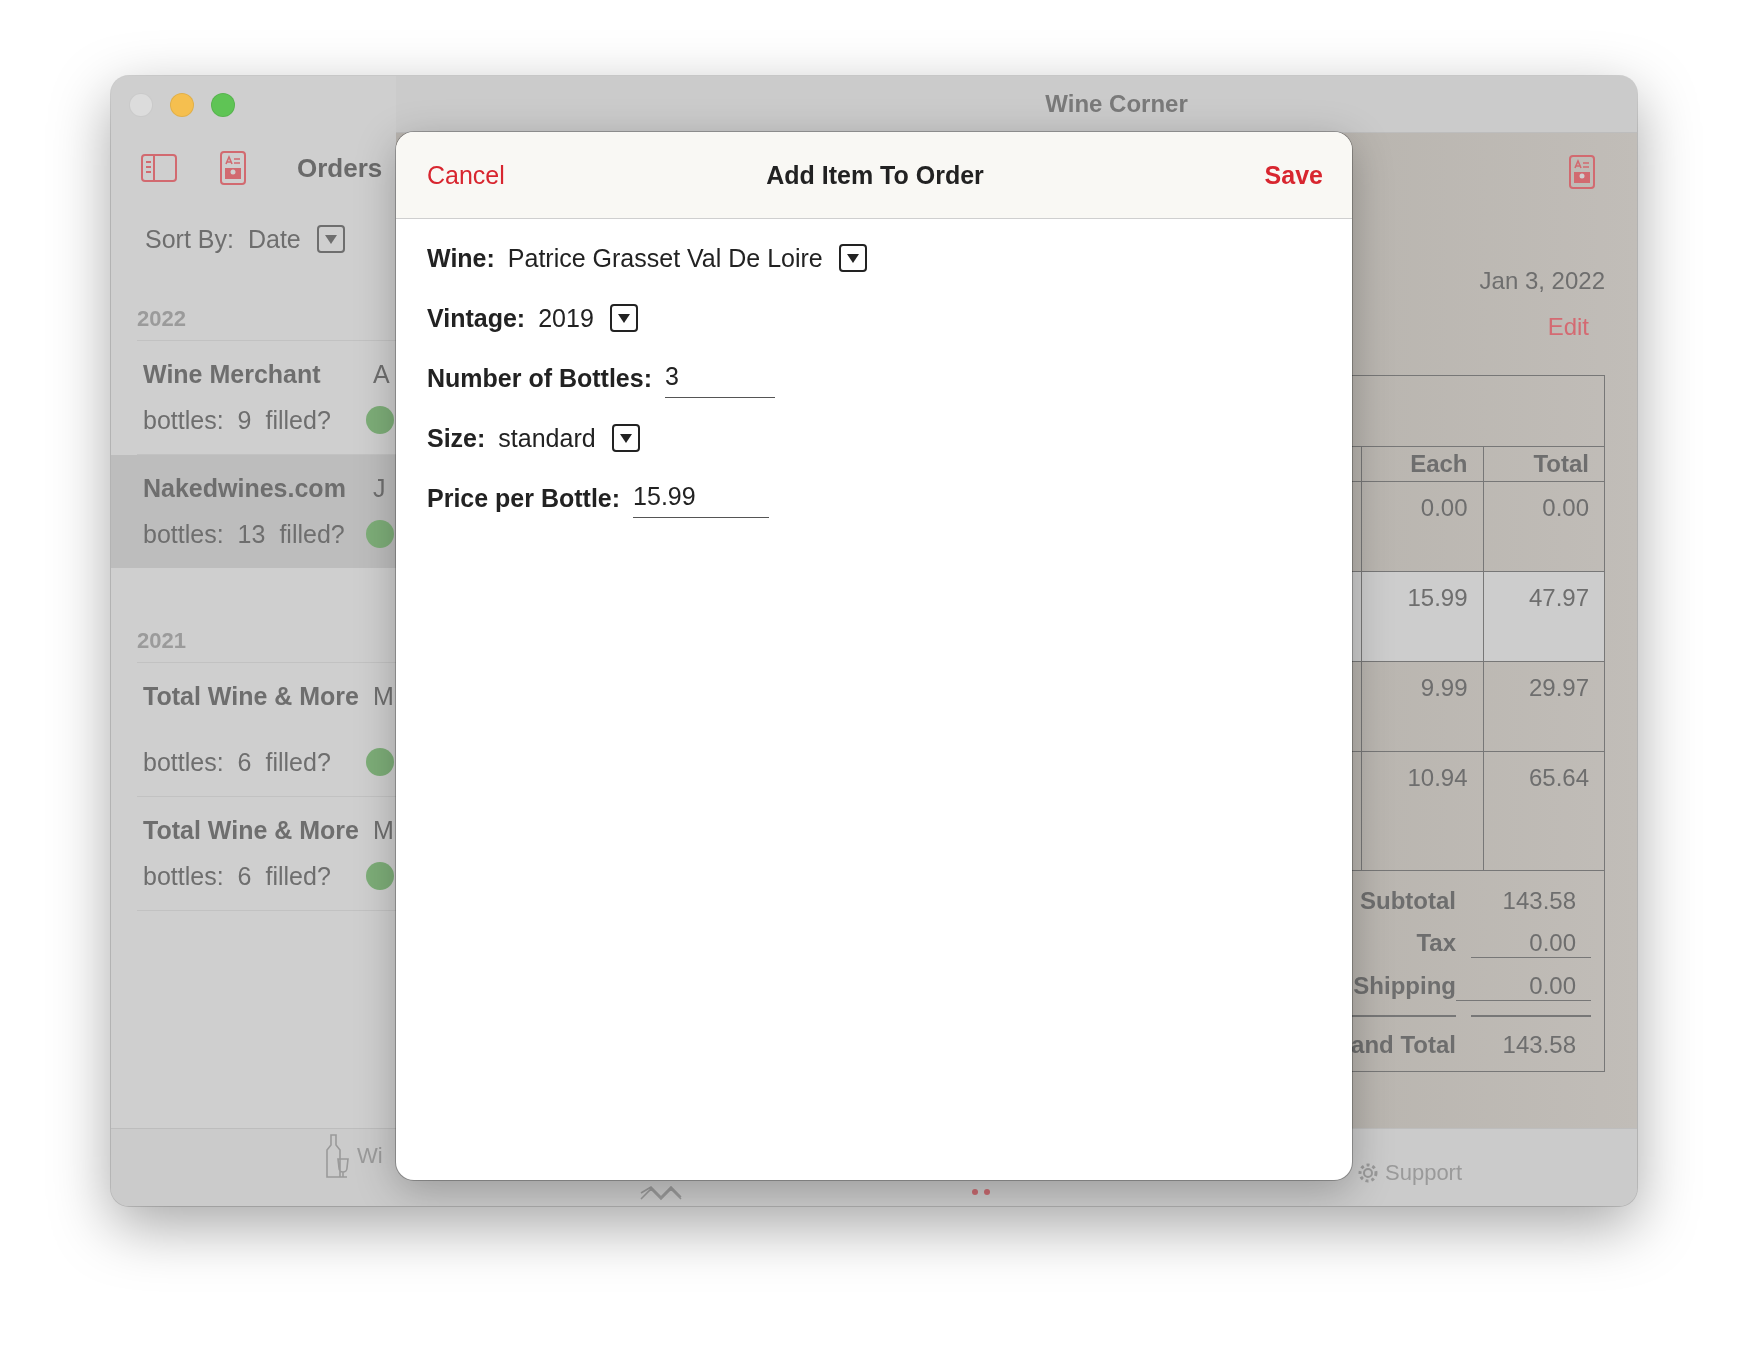 The width and height of the screenshot is (1748, 1354). What do you see at coordinates (159, 168) in the screenshot?
I see `sidebar-toggle-icon` at bounding box center [159, 168].